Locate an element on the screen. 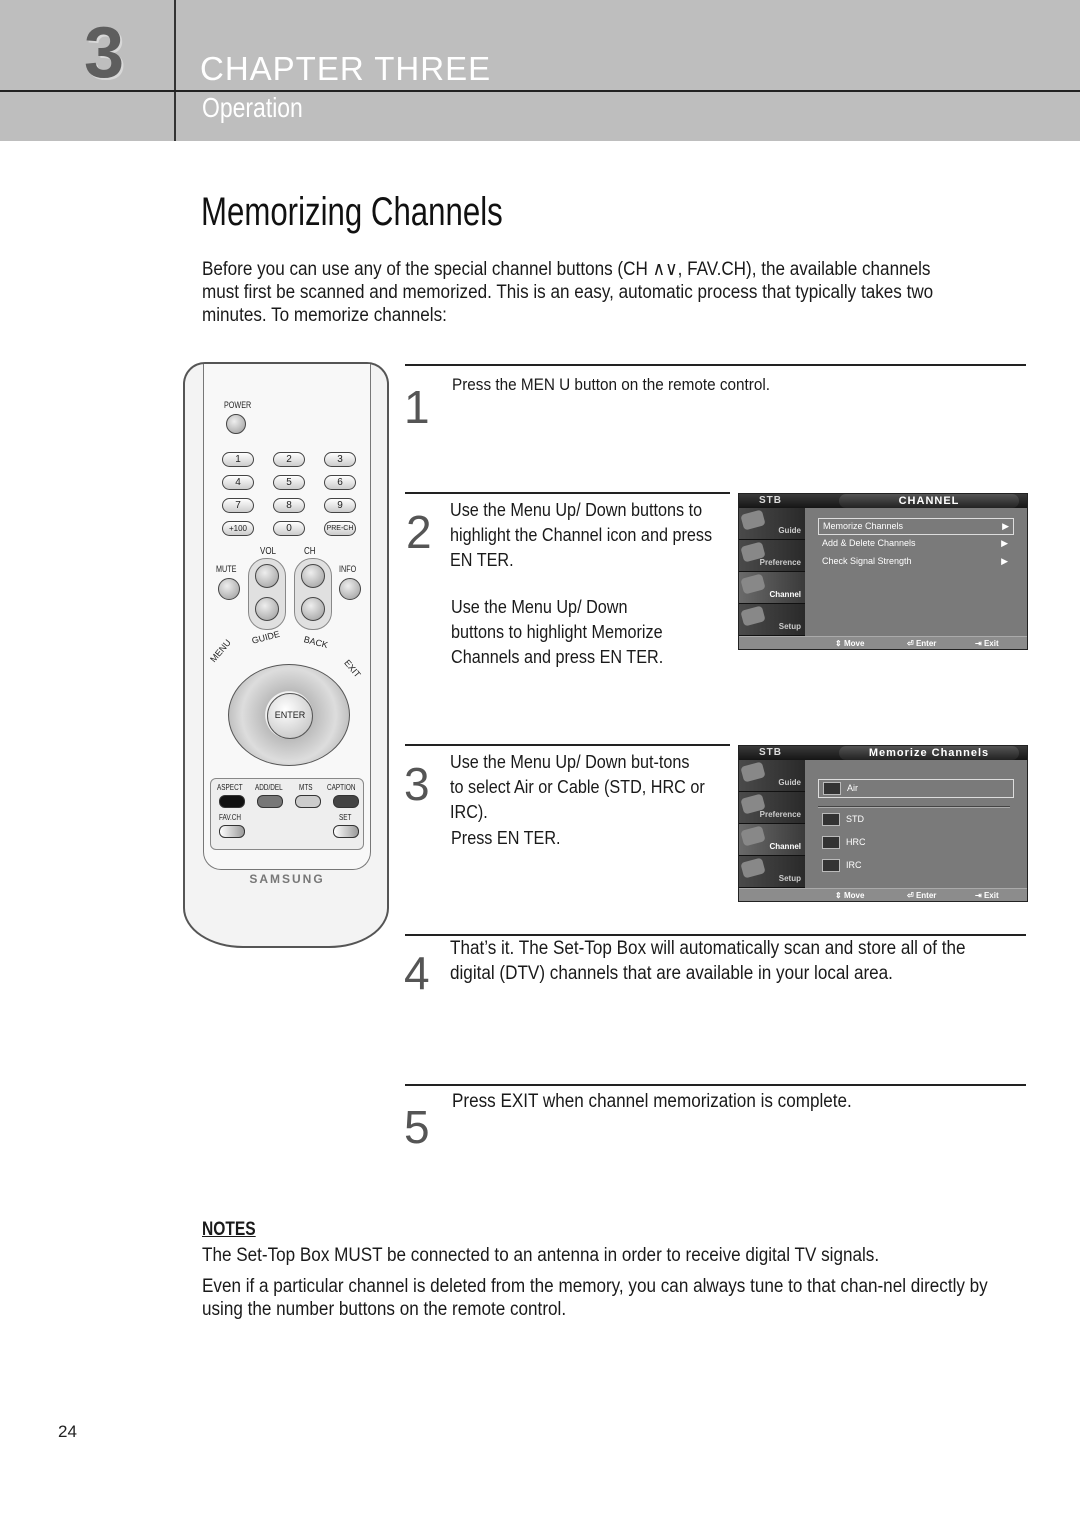  chapter-header: 3 CHAPTER THREE Operation is located at coordinates (540, 70).